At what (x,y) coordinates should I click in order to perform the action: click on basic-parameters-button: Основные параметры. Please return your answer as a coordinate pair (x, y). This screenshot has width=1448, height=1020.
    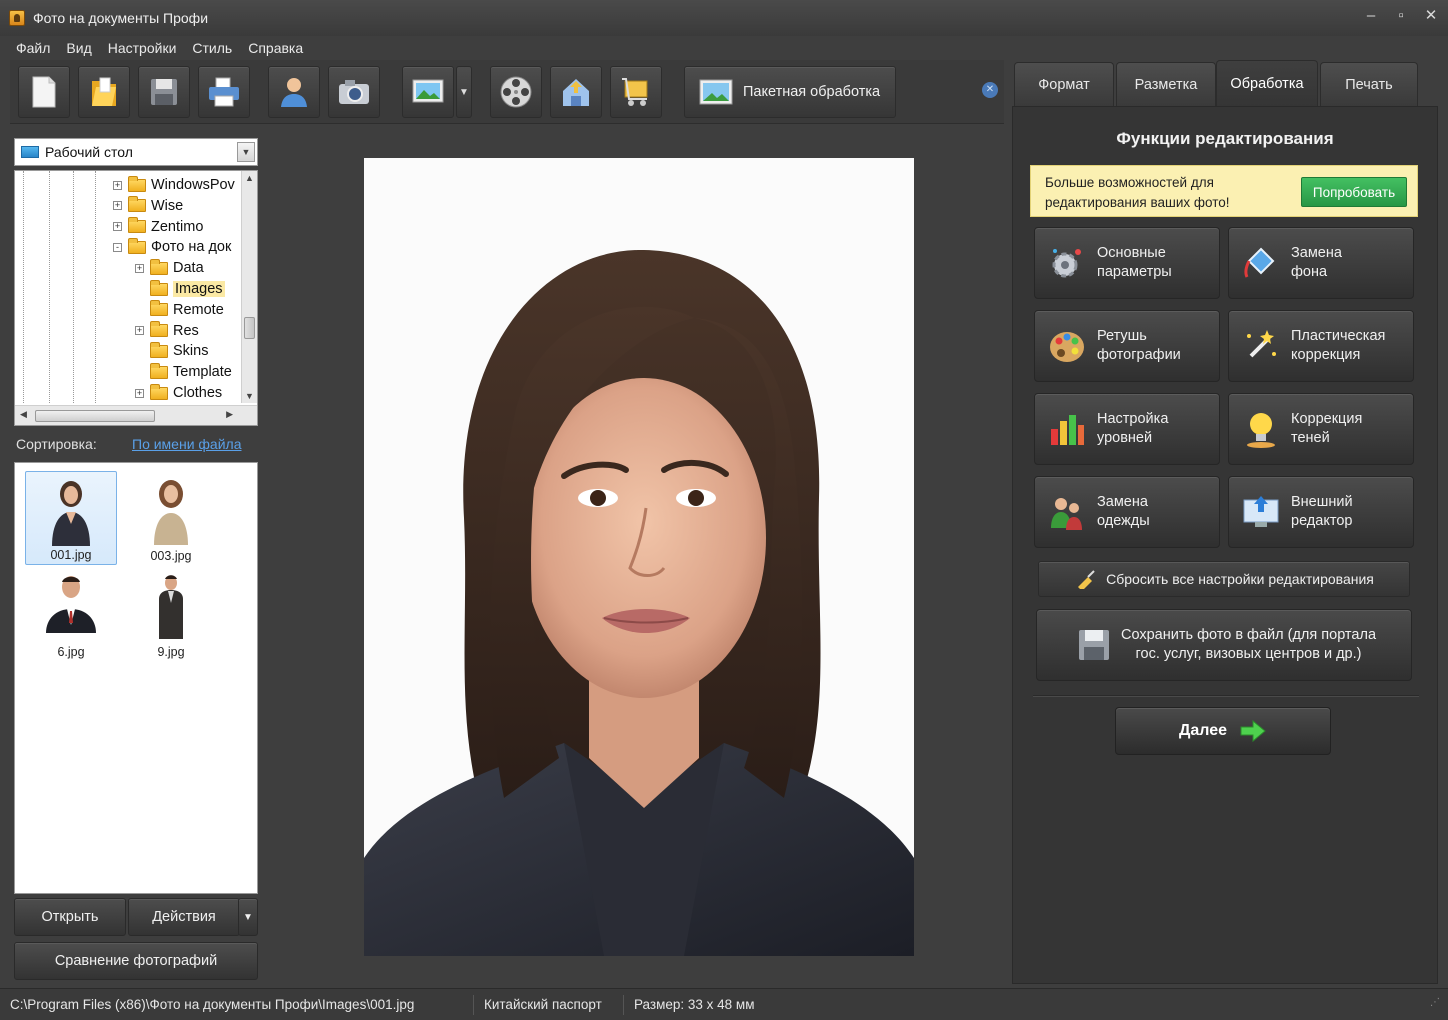
    Looking at the image, I should click on (1127, 263).